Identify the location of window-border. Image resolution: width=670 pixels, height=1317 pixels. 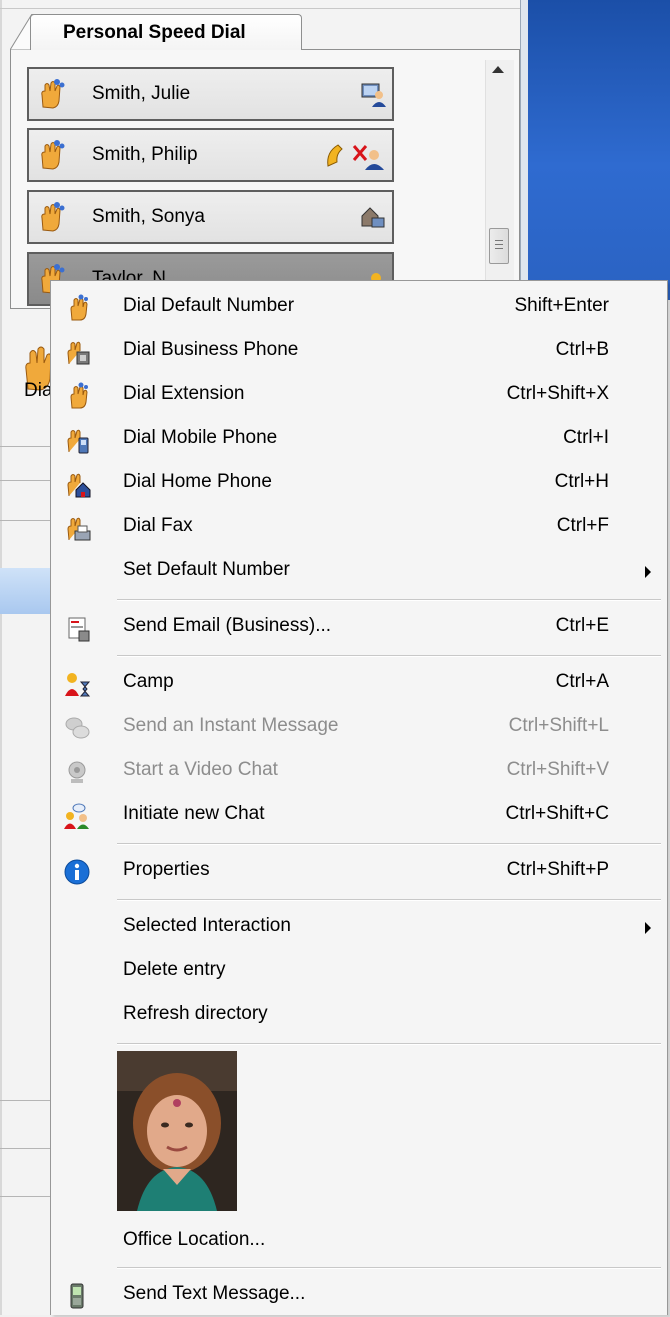
(1, 657).